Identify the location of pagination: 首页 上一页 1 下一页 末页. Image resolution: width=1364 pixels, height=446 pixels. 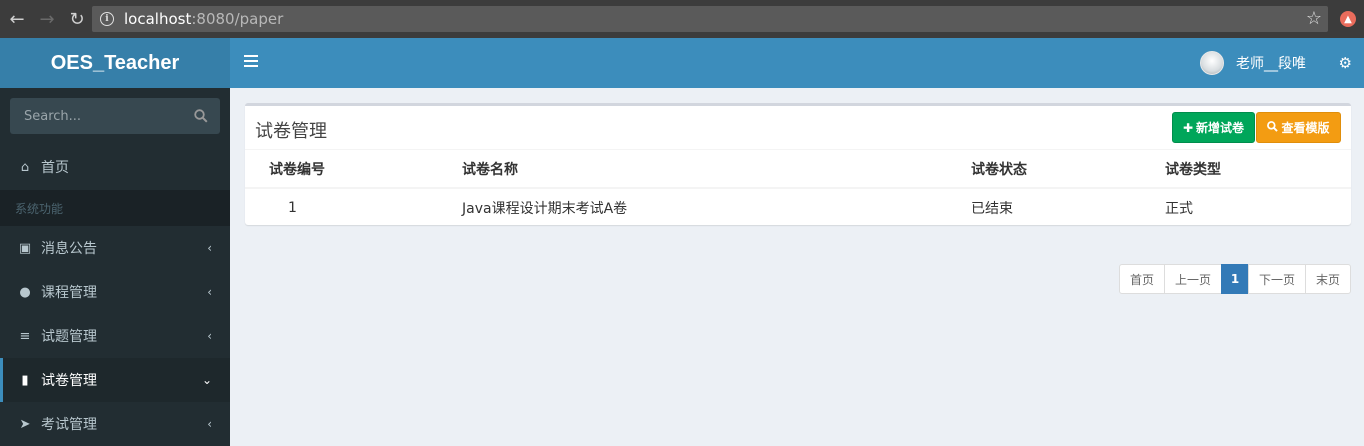
(1235, 279).